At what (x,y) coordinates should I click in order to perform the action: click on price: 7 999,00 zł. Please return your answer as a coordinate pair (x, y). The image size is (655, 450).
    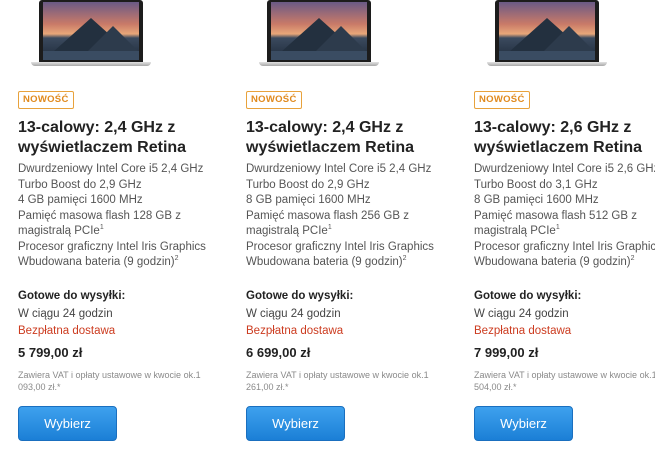
    Looking at the image, I should click on (506, 352).